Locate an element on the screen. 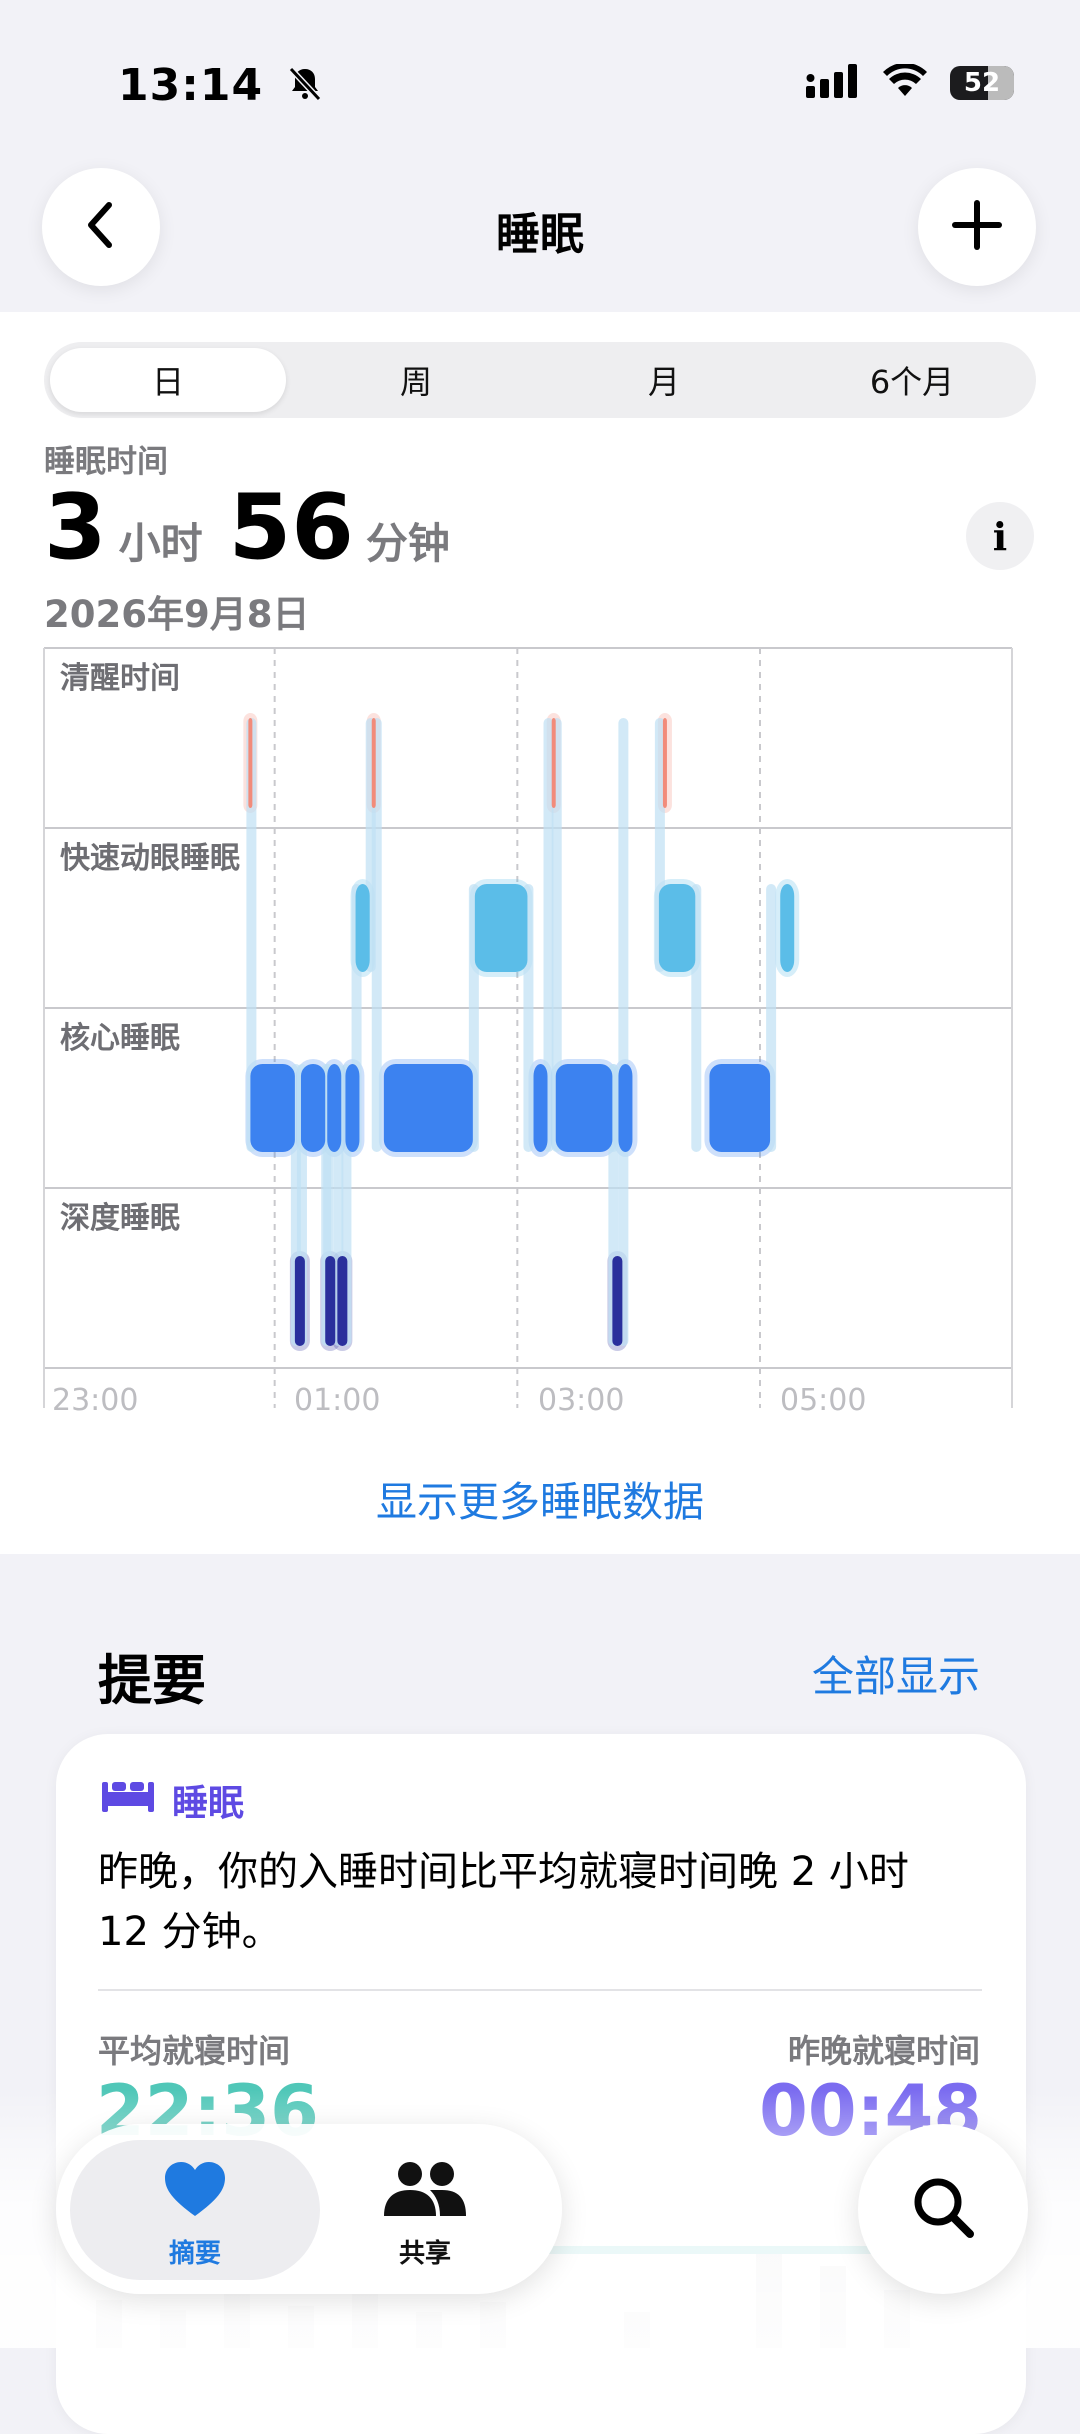 The width and height of the screenshot is (1080, 2434). tab-summary-label: 摘要 is located at coordinates (194, 2254).